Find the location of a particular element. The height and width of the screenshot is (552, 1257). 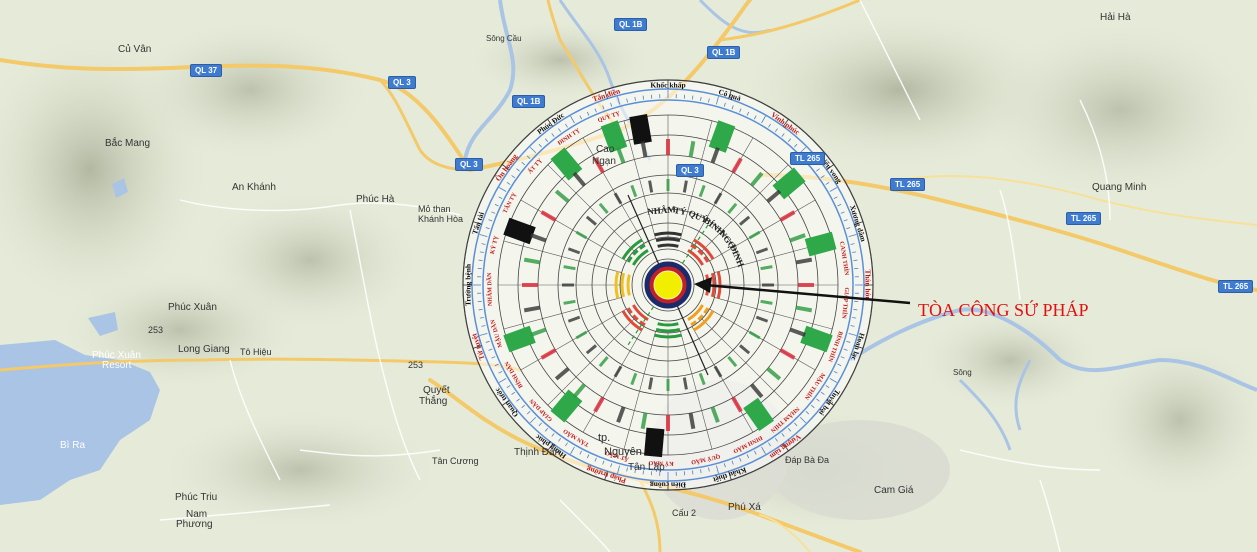

compass-outer-label: Thân hôn is located at coordinates (867, 285).